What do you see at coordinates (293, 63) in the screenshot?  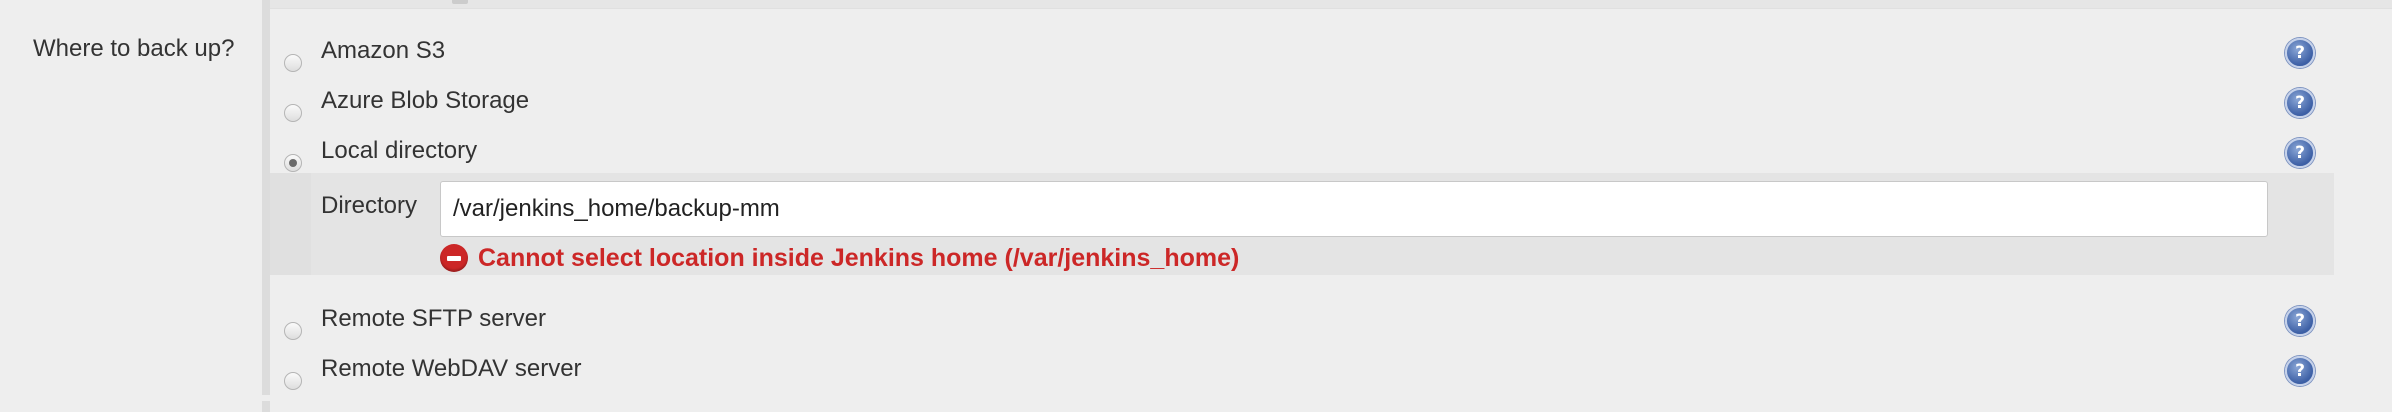 I see `radio-amazon-s3` at bounding box center [293, 63].